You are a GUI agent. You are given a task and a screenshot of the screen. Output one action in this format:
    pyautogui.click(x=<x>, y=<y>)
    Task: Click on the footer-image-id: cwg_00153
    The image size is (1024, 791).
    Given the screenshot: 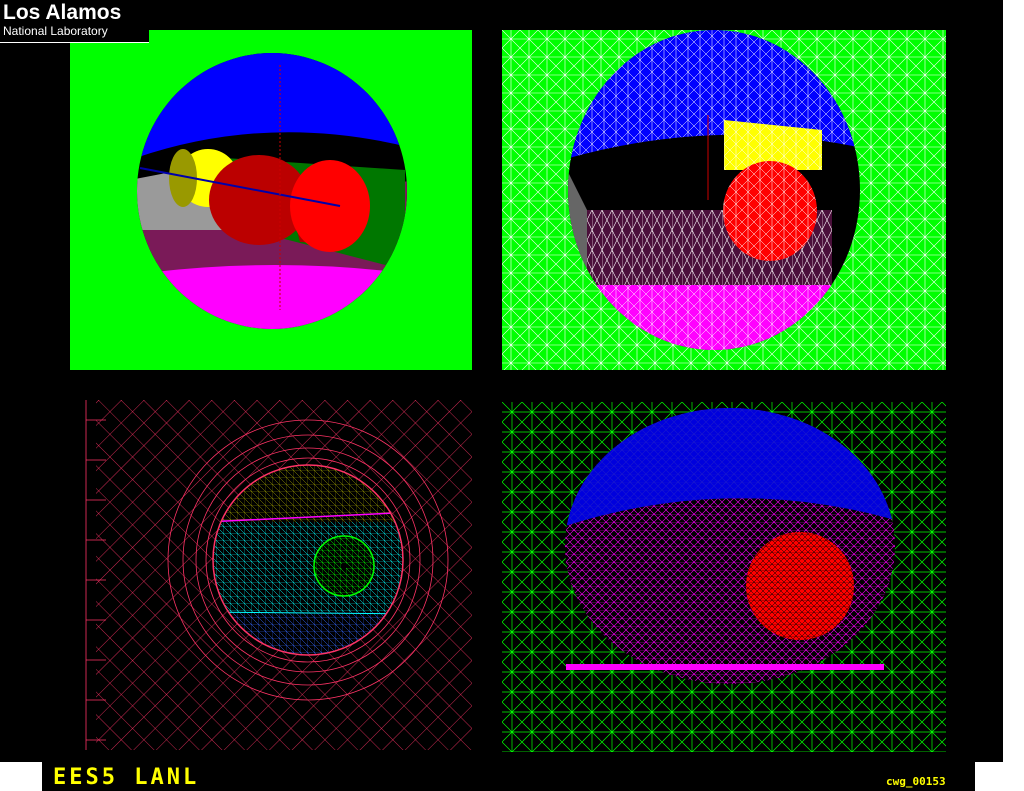 What is the action you would take?
    pyautogui.click(x=916, y=781)
    